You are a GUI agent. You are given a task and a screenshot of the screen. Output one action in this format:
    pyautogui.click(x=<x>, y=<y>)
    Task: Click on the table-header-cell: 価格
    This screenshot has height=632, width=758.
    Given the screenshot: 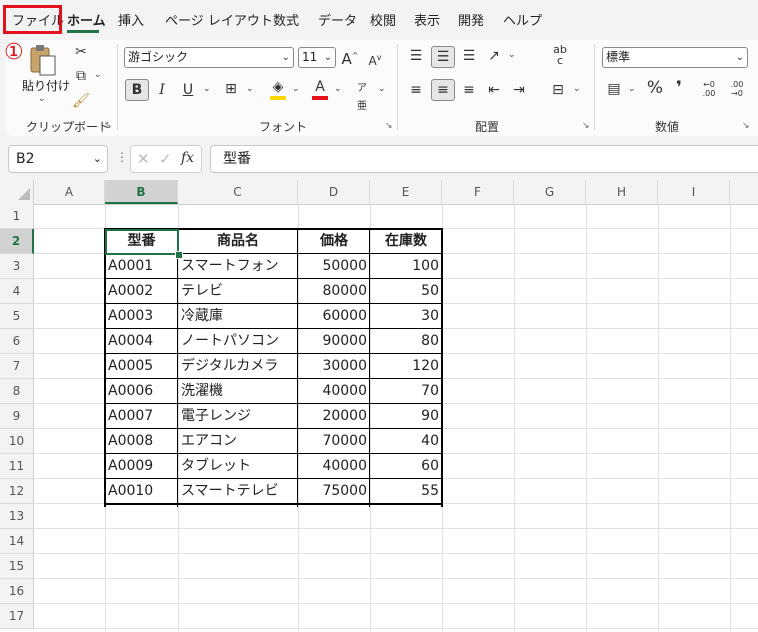 What is the action you would take?
    pyautogui.click(x=334, y=241)
    